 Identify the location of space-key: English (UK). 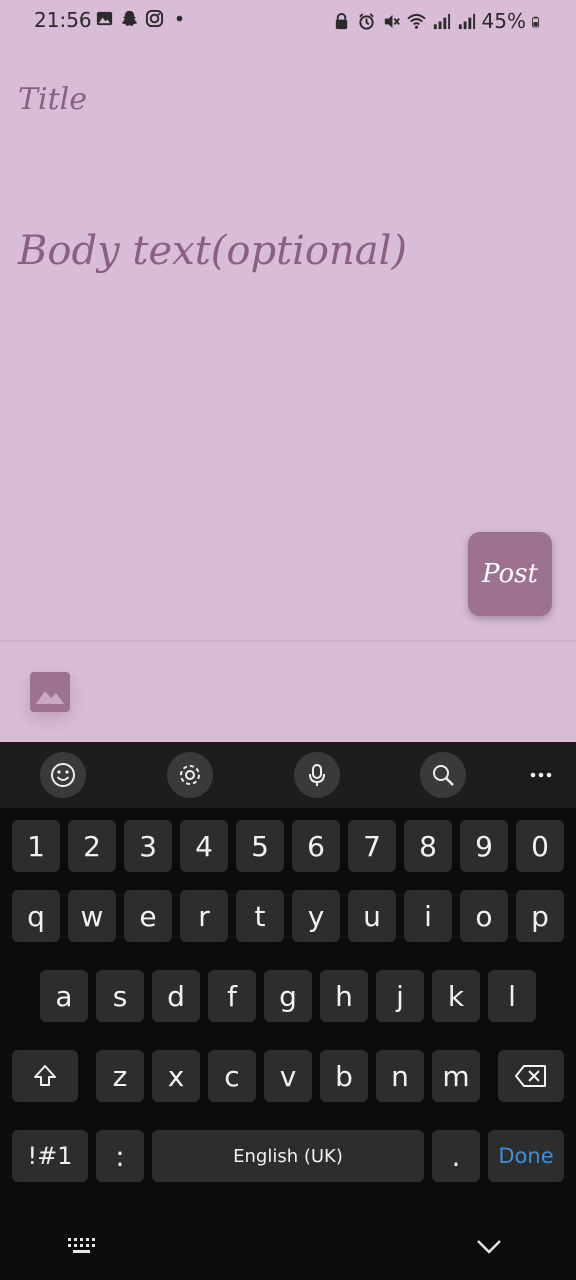
(288, 1156).